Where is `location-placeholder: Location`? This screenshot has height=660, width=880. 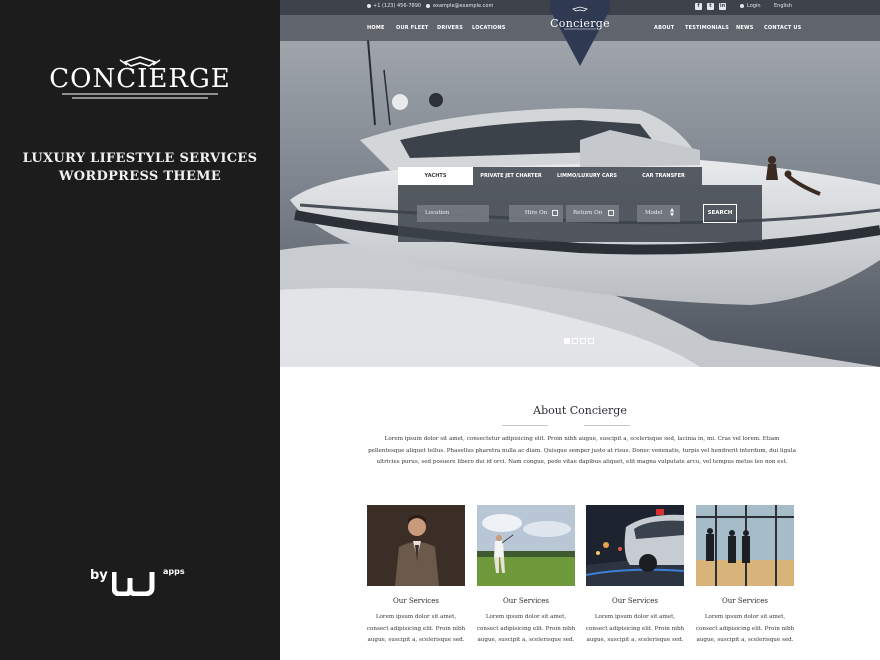 location-placeholder: Location is located at coordinates (437, 213).